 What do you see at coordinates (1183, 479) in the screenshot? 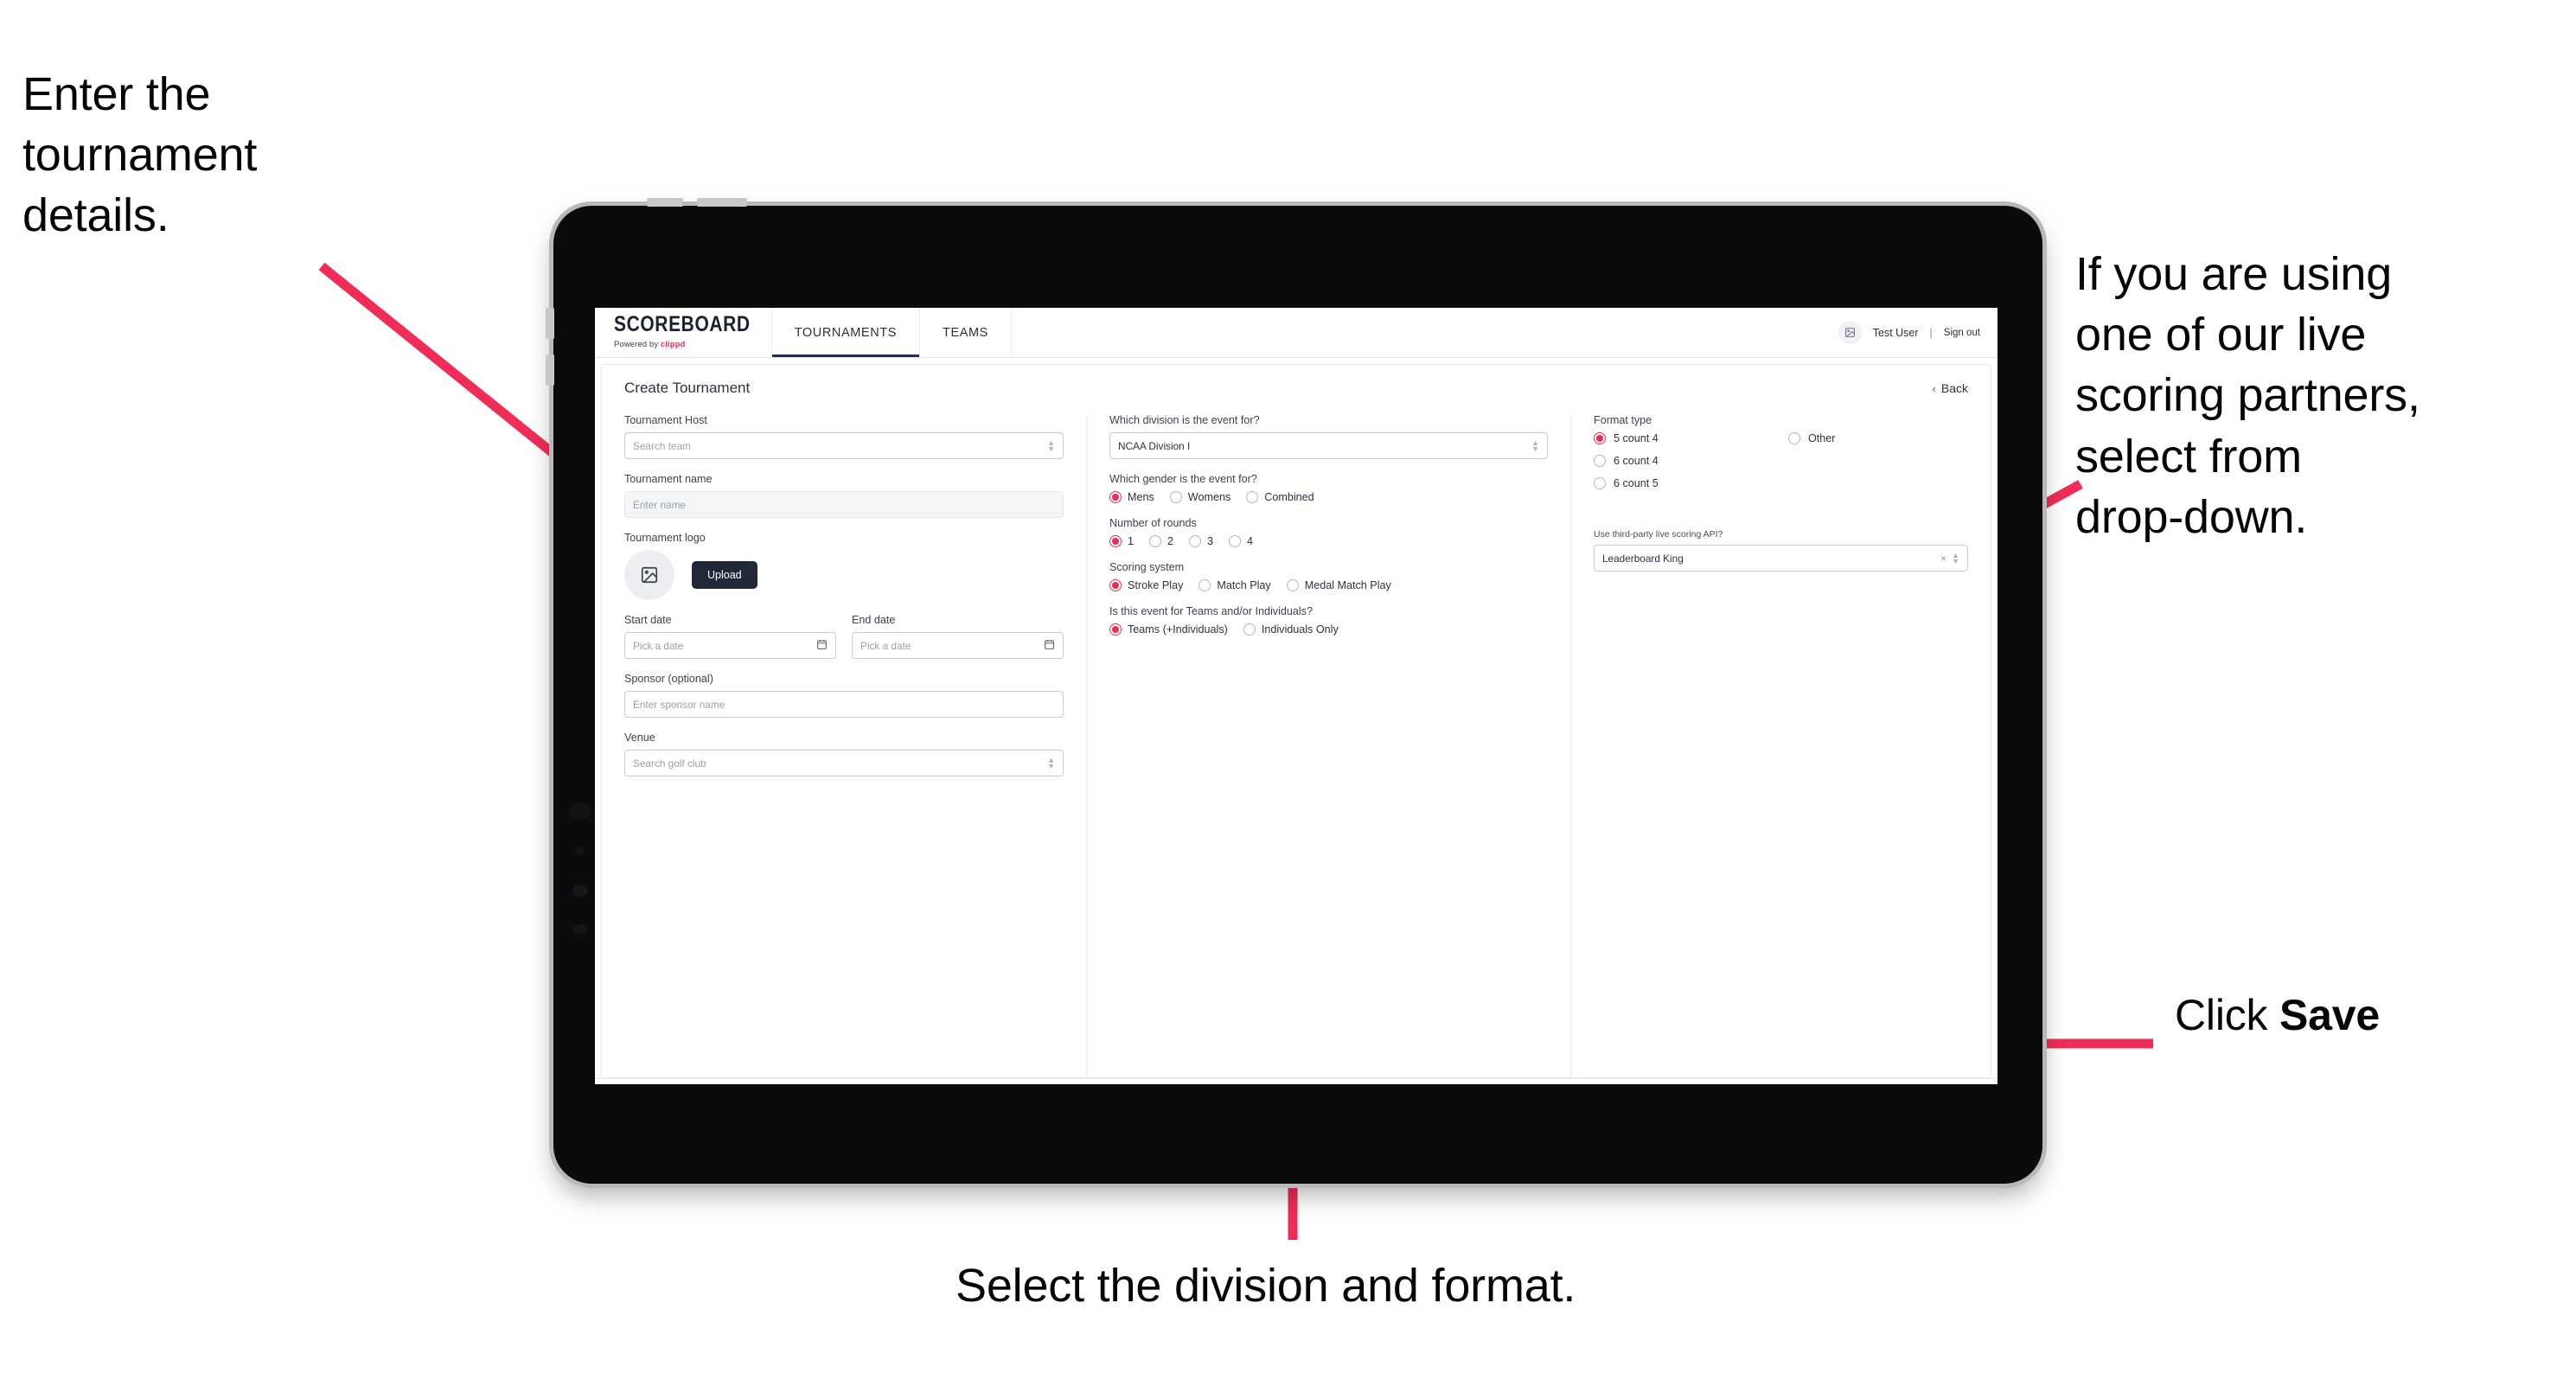
I see `gender-label: Which gender is the event for?` at bounding box center [1183, 479].